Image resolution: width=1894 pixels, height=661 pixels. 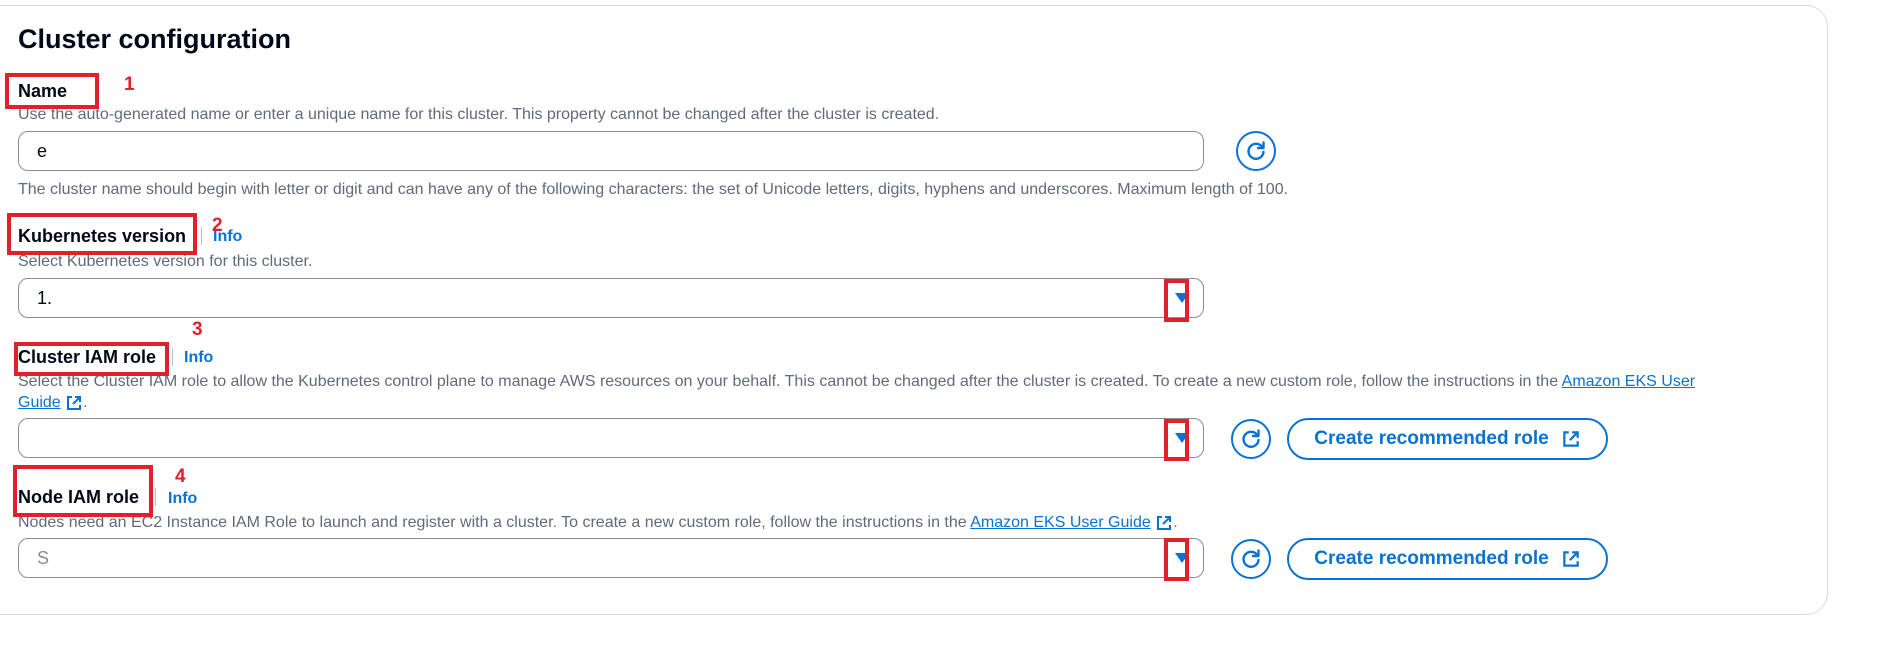 What do you see at coordinates (611, 298) in the screenshot?
I see `kubernetes-version-select: 1.` at bounding box center [611, 298].